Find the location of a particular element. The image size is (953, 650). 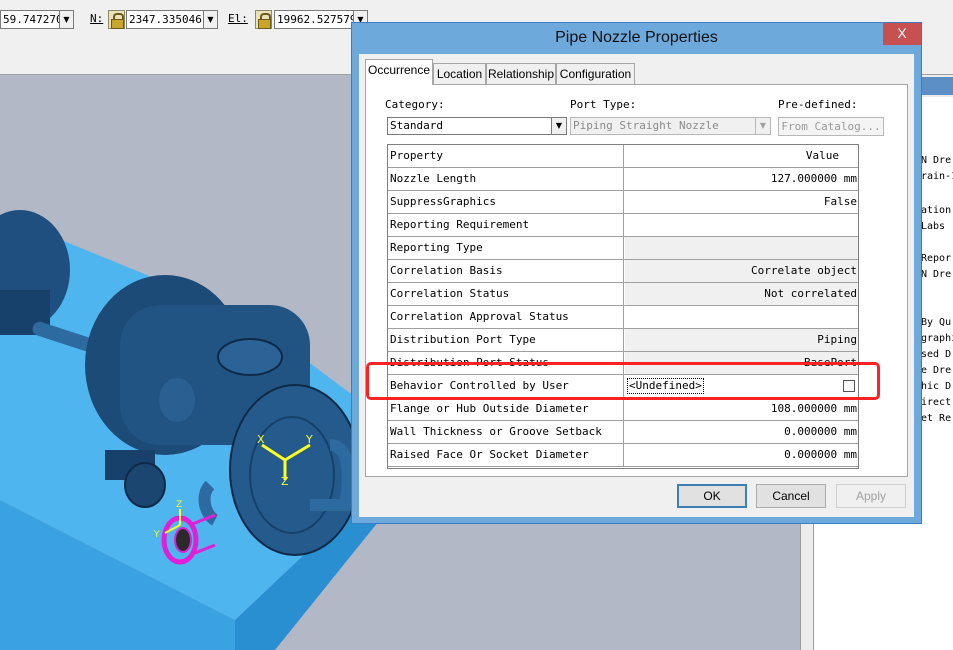

property-name: Correlation Approval Status is located at coordinates (506, 317).